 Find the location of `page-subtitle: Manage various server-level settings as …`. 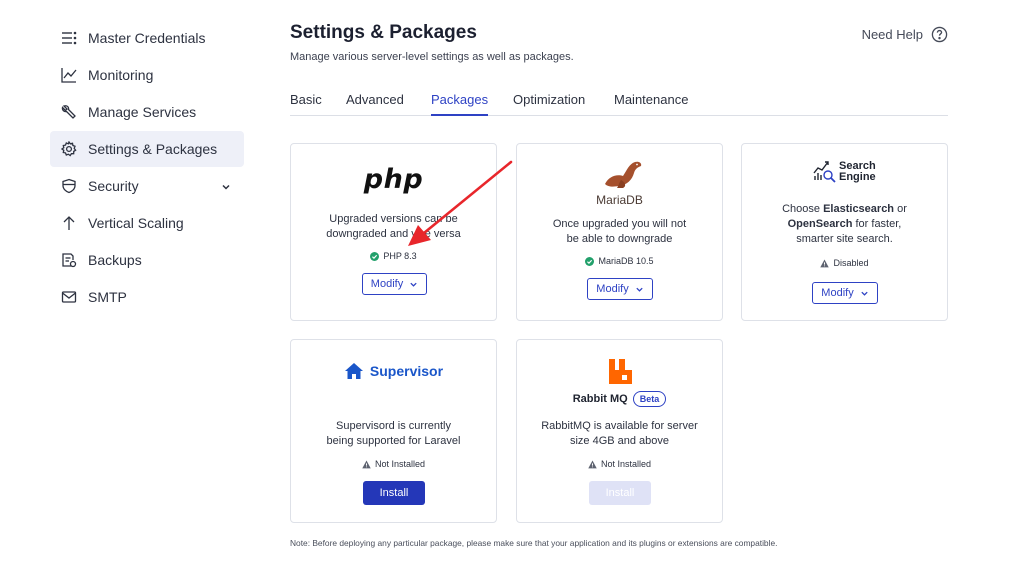

page-subtitle: Manage various server-level settings as … is located at coordinates (432, 57).